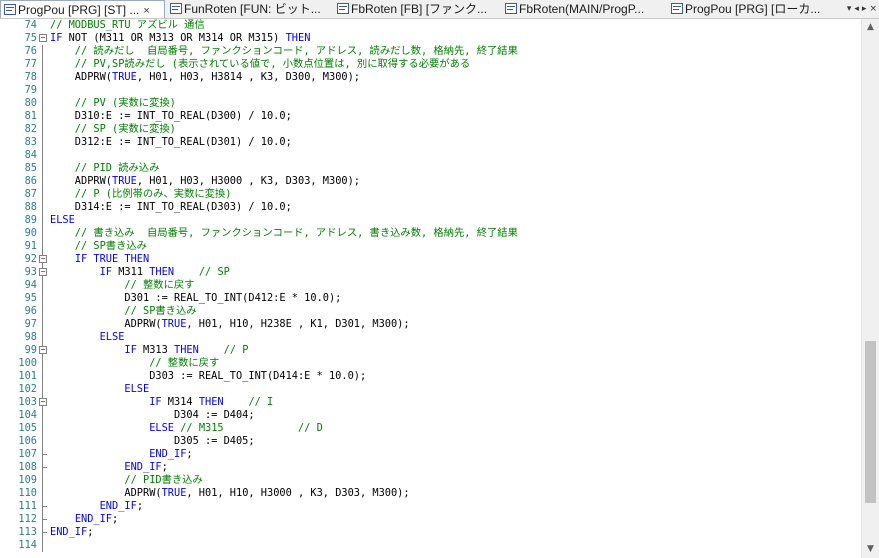  What do you see at coordinates (131, 272) in the screenshot?
I see `code-token: M311` at bounding box center [131, 272].